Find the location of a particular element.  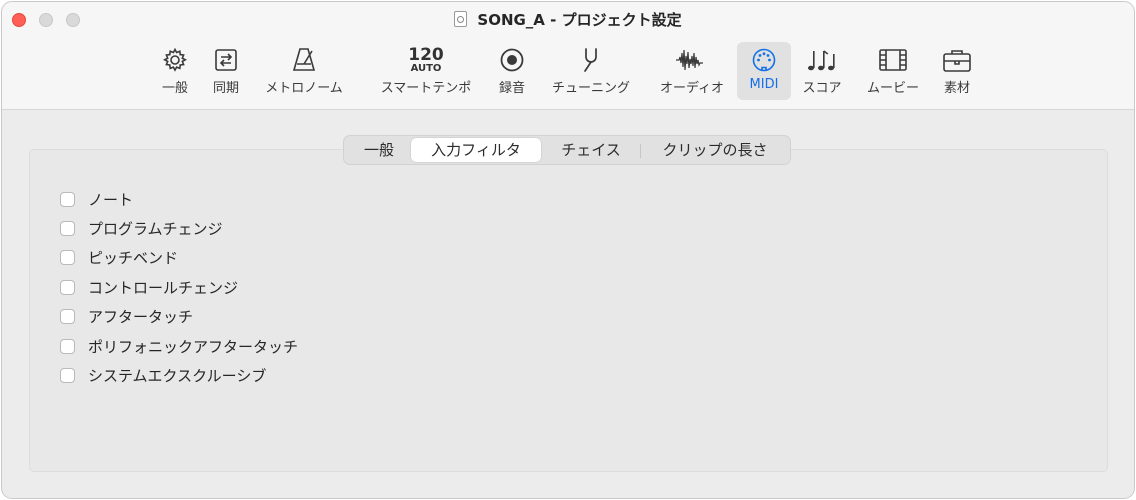

music-notes-icon is located at coordinates (822, 60).